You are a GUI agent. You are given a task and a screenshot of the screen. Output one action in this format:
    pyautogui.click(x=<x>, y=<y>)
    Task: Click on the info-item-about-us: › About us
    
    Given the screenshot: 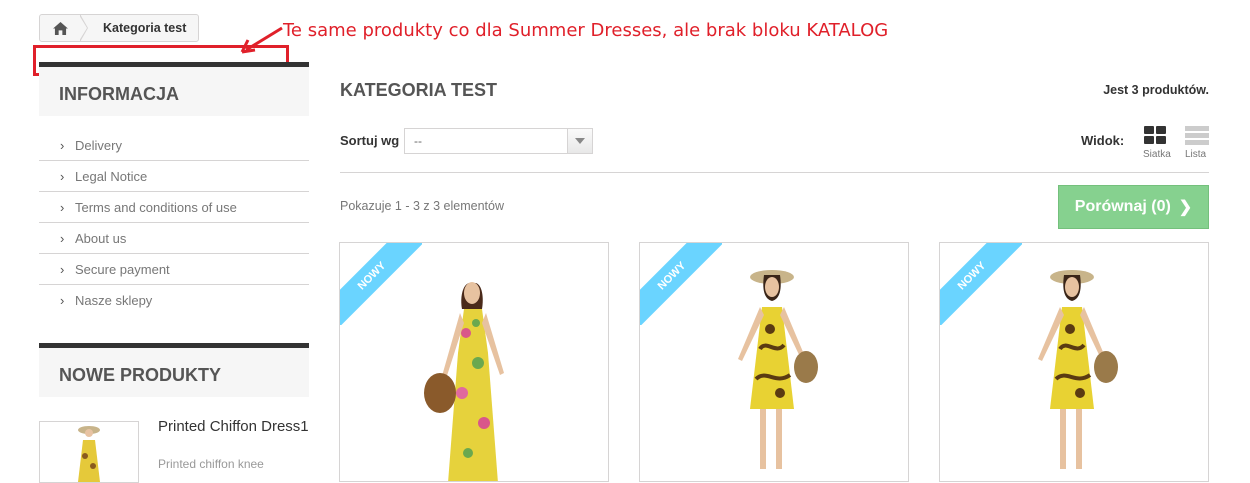 What is the action you would take?
    pyautogui.click(x=174, y=238)
    